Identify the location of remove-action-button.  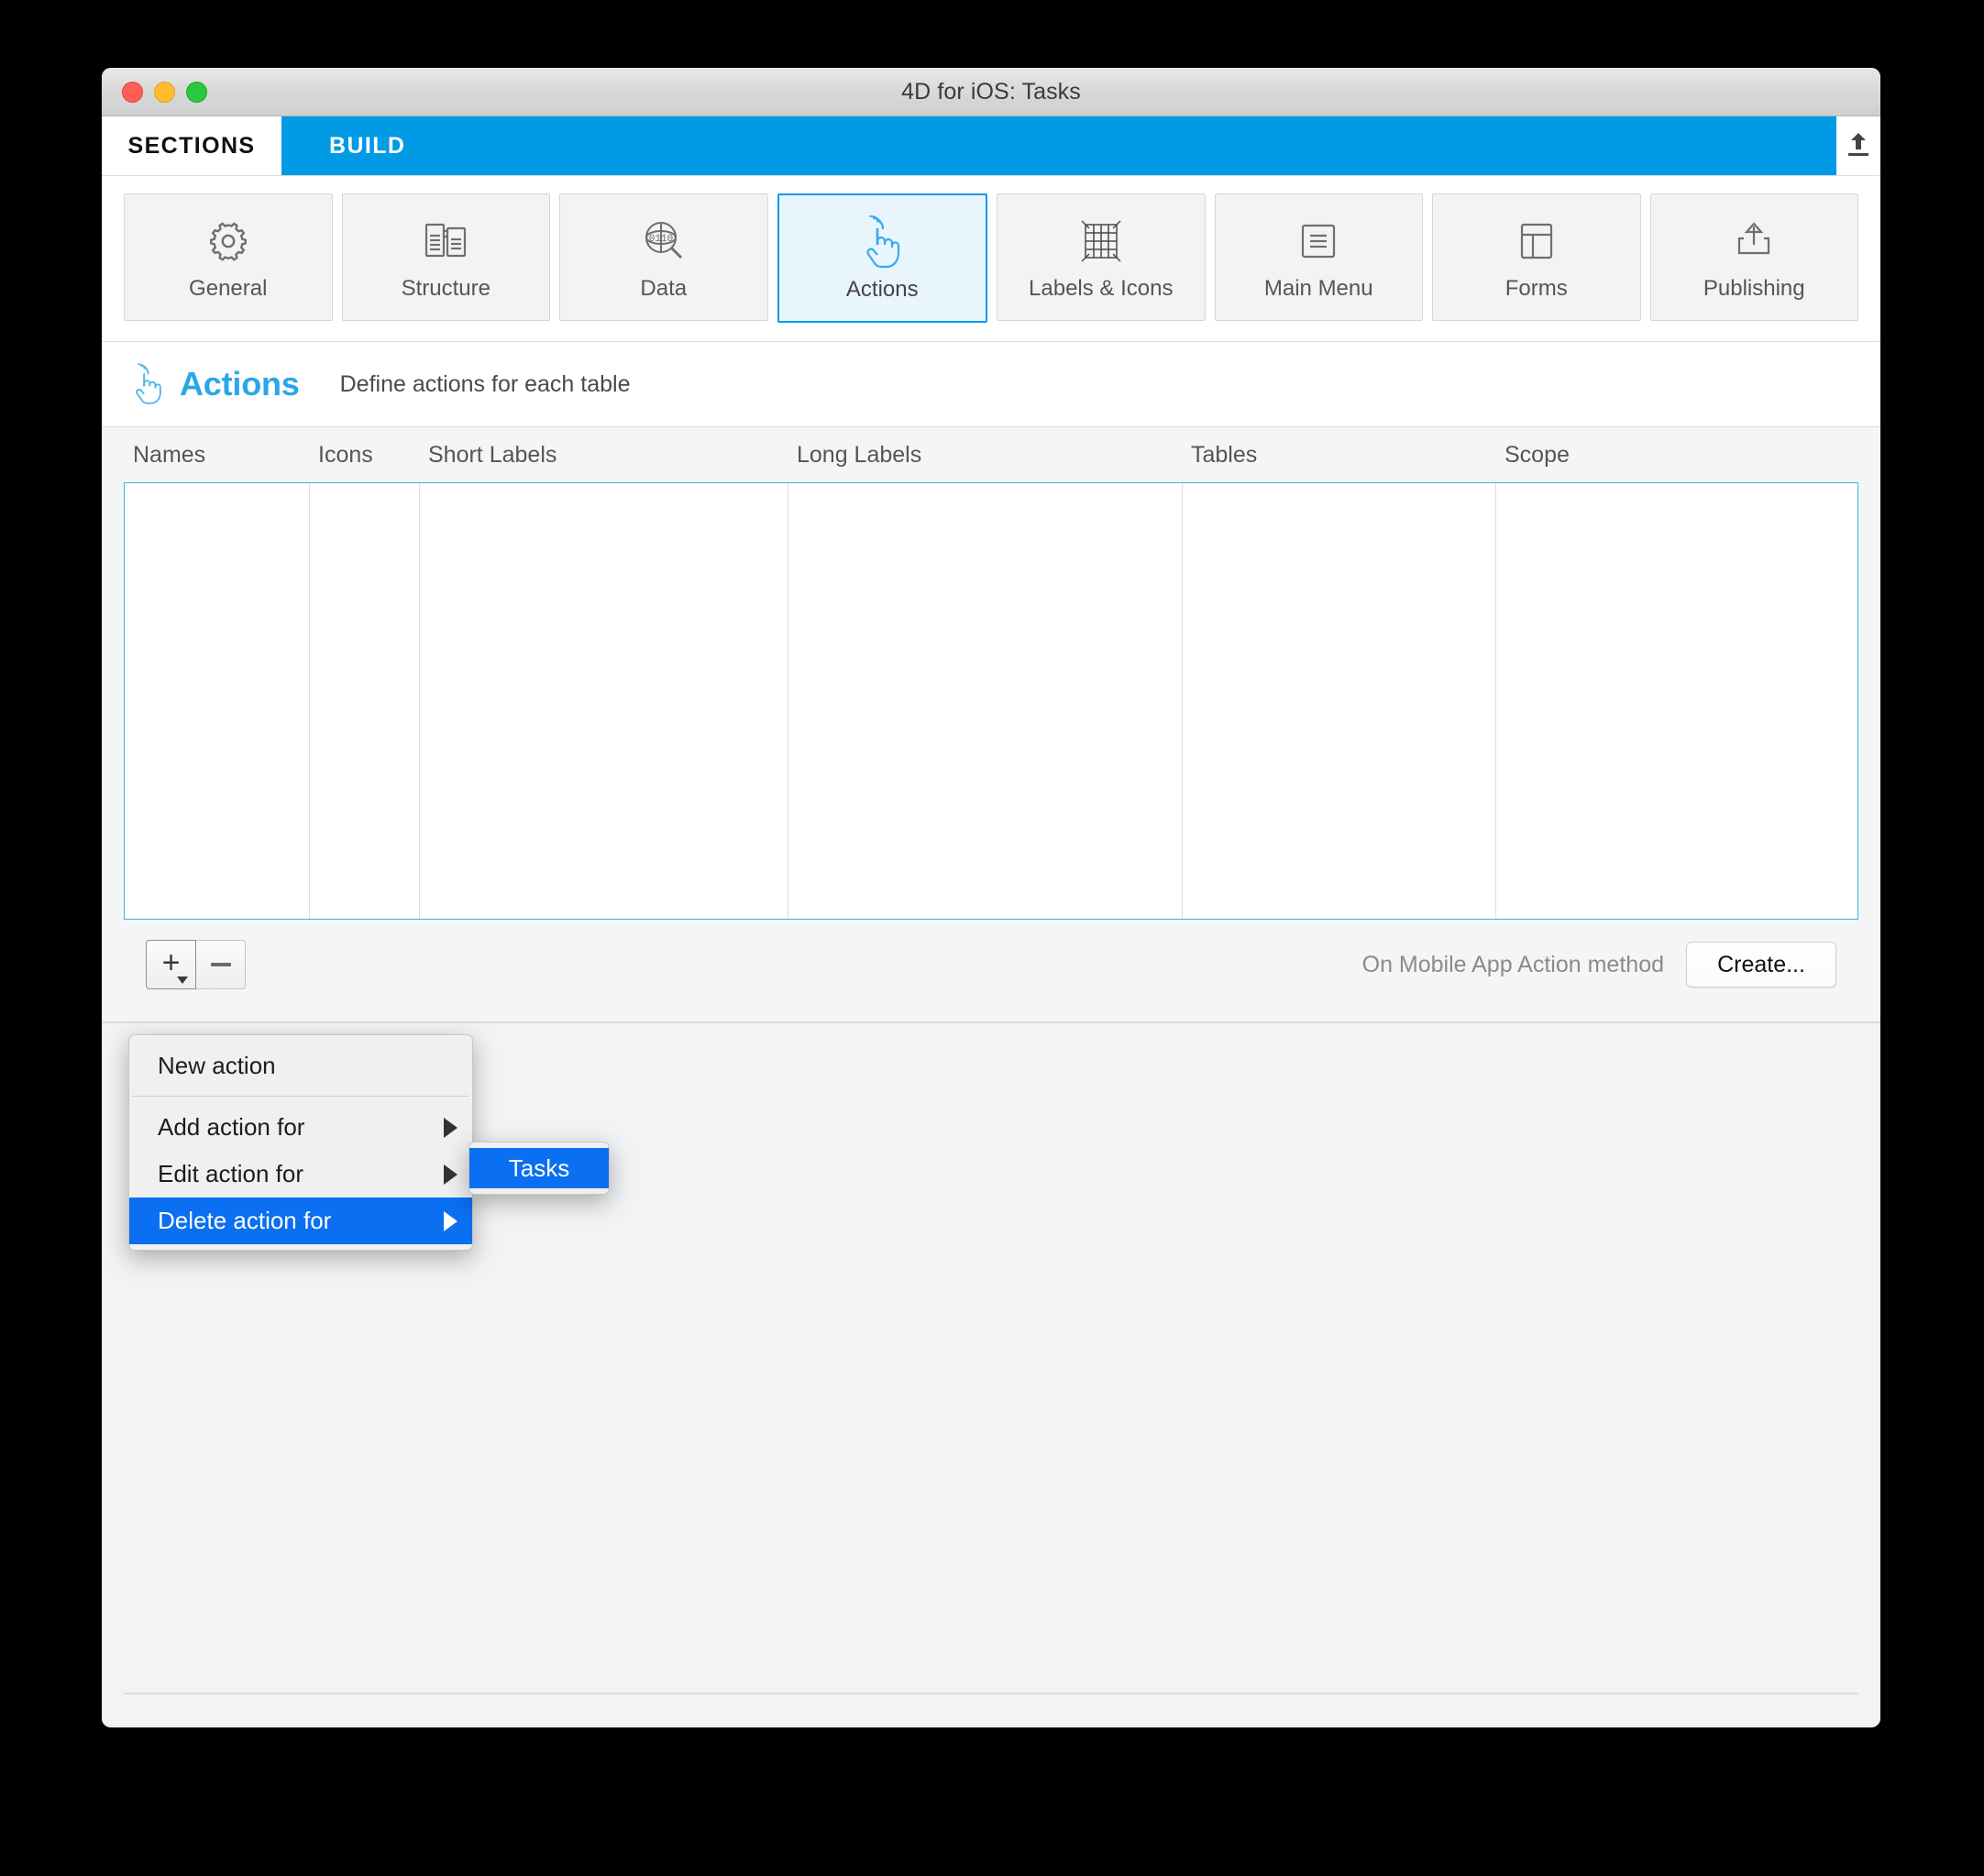
(221, 964).